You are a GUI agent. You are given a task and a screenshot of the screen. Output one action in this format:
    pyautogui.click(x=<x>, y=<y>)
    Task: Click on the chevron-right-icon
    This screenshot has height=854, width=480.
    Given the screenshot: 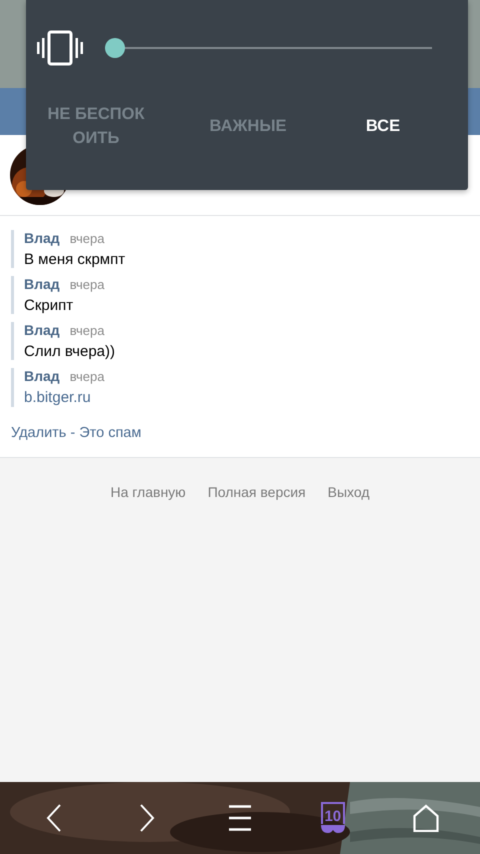 What is the action you would take?
    pyautogui.click(x=147, y=818)
    